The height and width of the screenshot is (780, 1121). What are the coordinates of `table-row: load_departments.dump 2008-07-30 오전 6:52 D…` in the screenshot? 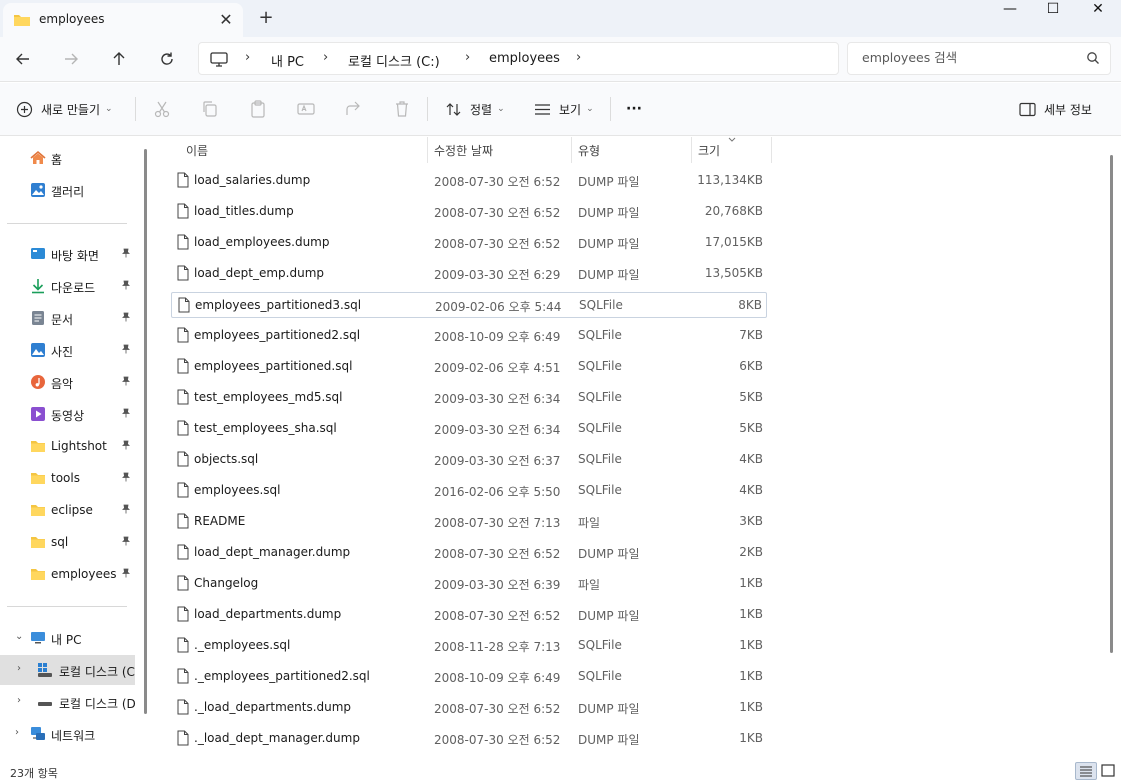 It's located at (469, 615).